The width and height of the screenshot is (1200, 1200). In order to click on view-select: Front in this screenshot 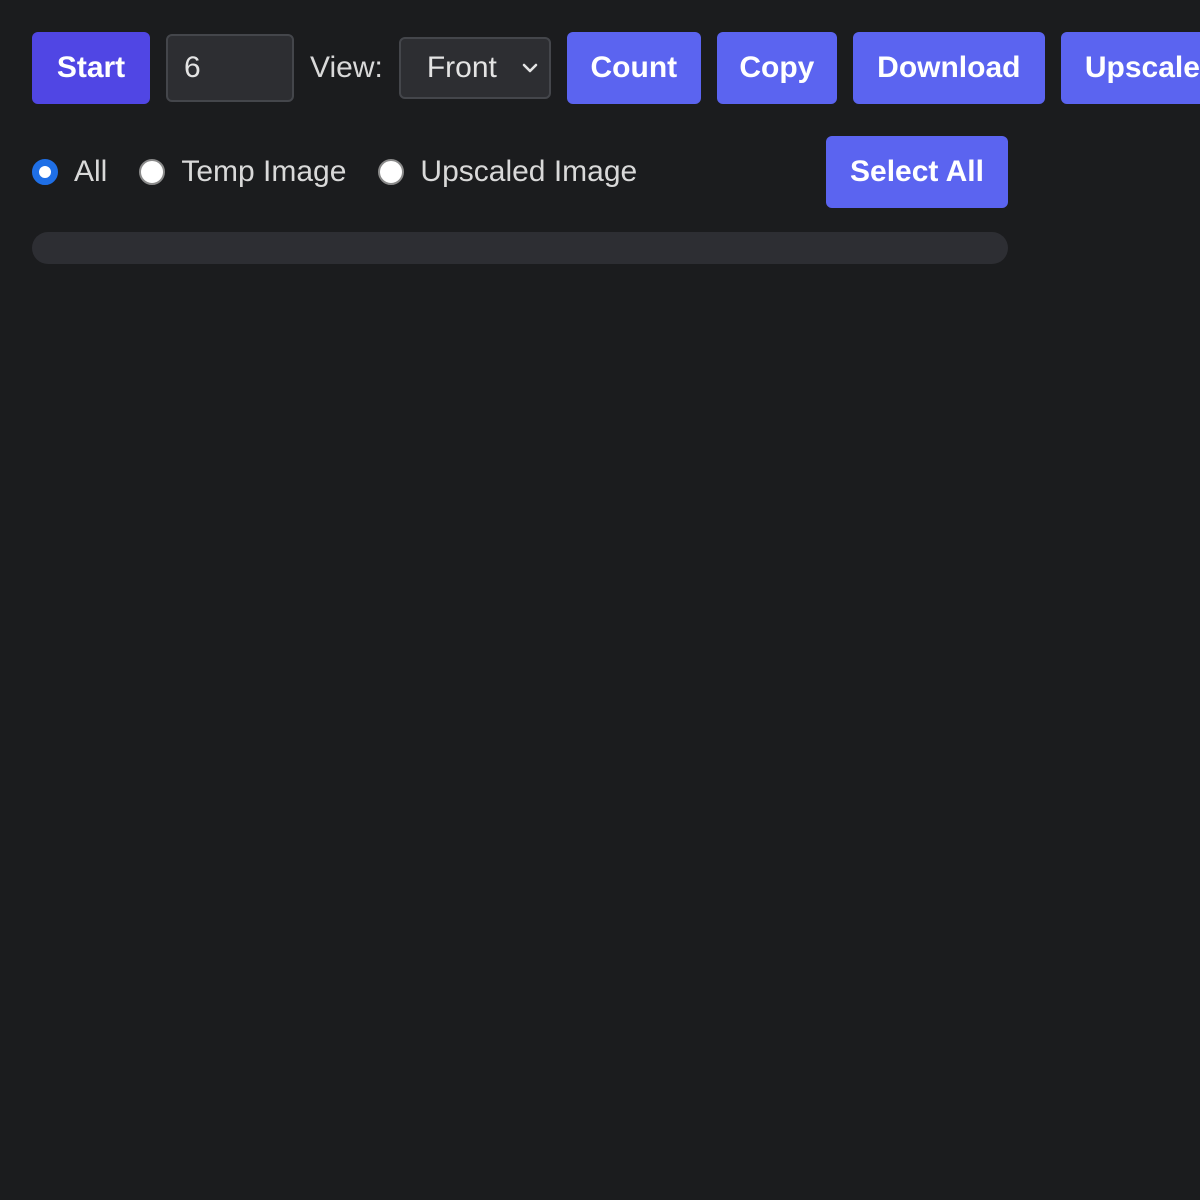, I will do `click(474, 68)`.